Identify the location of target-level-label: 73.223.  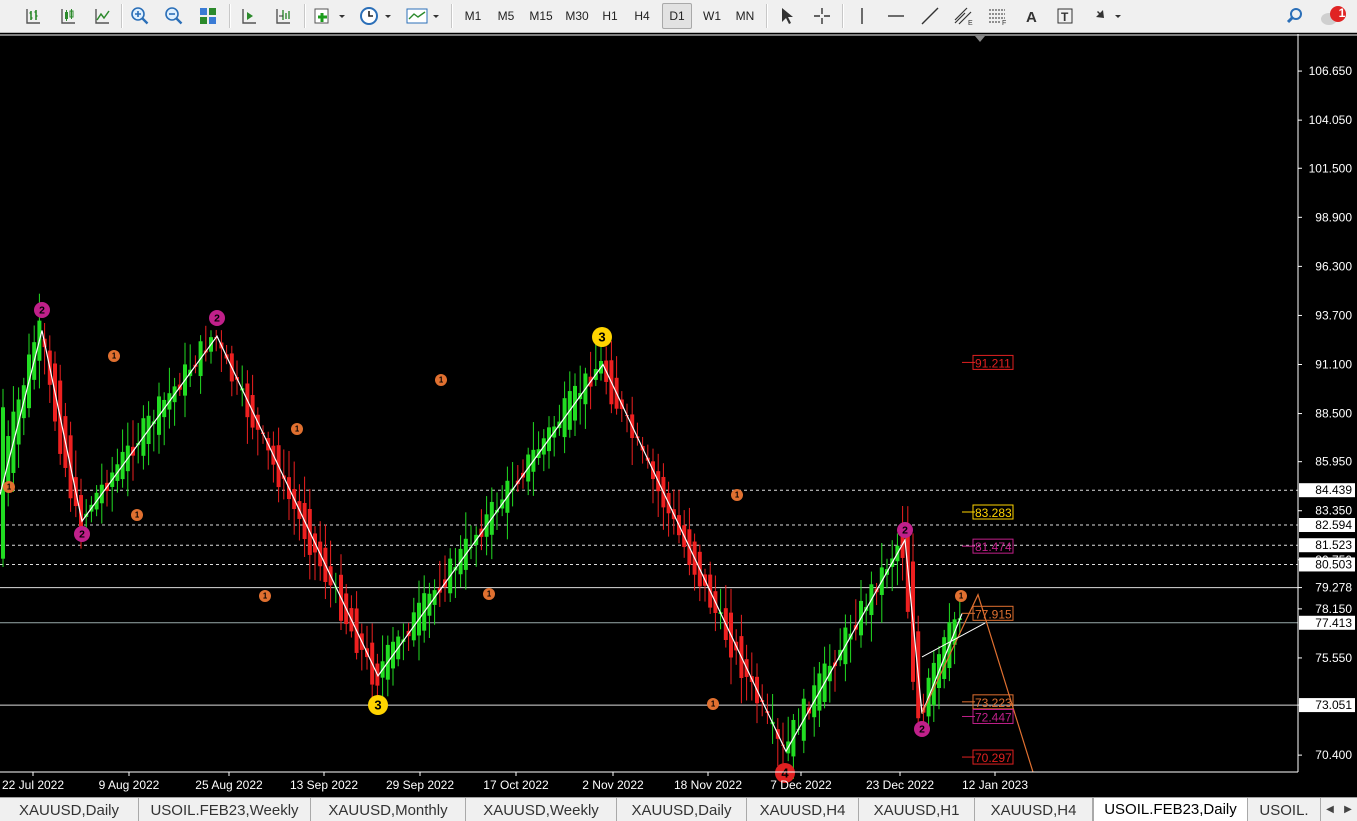
(993, 703).